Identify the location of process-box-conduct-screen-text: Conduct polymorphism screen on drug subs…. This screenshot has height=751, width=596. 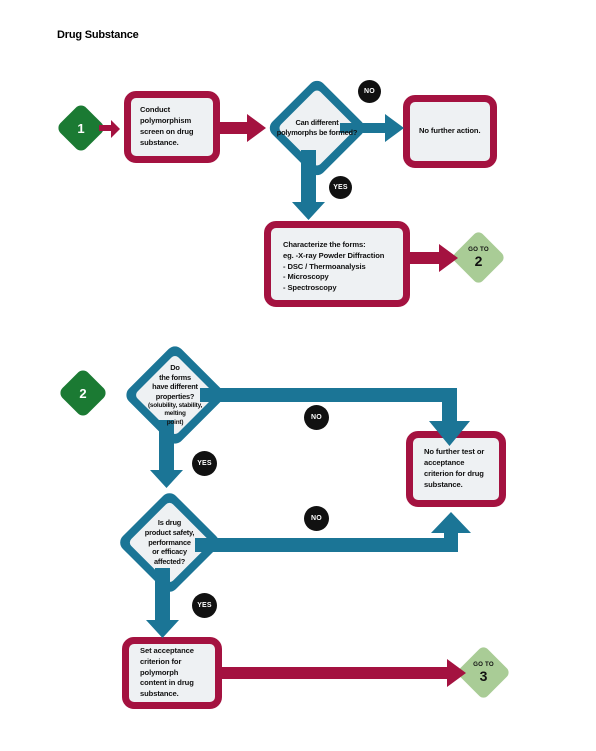
(167, 126).